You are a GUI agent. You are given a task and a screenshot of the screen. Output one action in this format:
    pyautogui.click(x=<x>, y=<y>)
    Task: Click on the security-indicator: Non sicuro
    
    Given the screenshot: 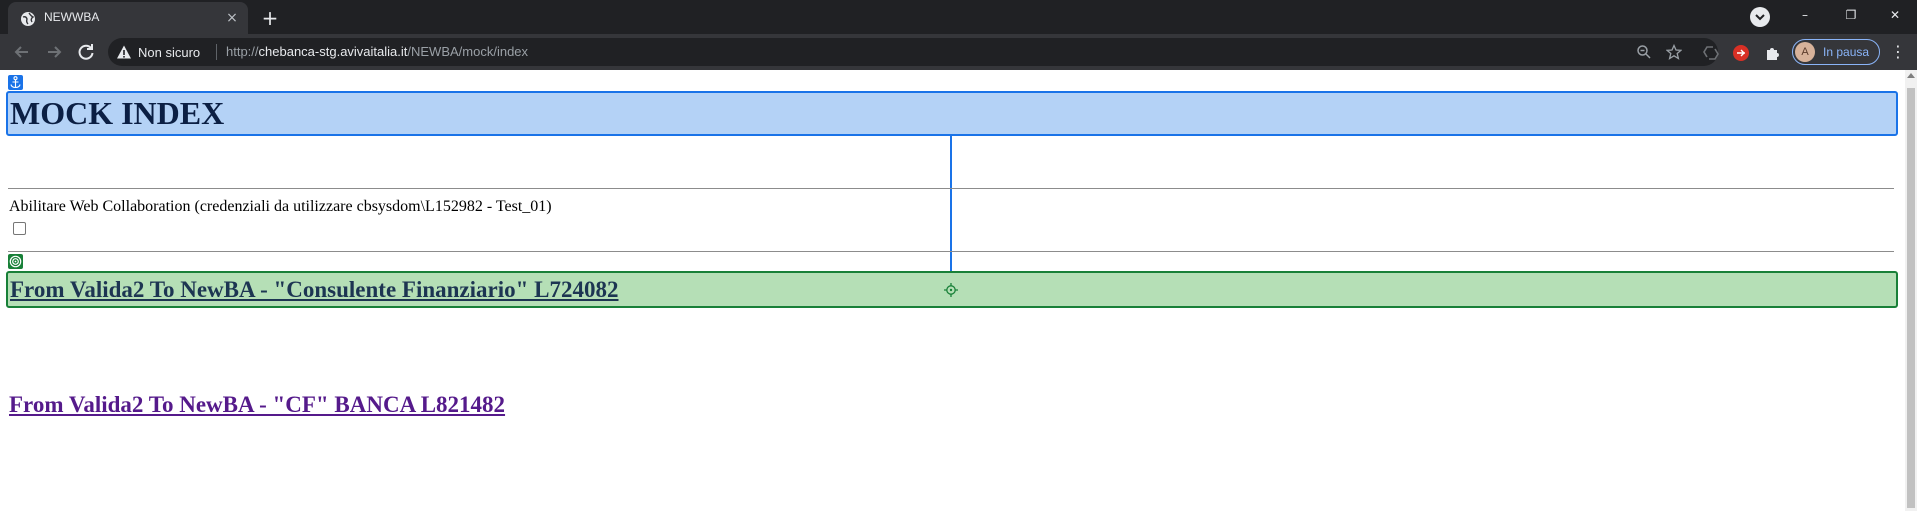 What is the action you would take?
    pyautogui.click(x=158, y=52)
    